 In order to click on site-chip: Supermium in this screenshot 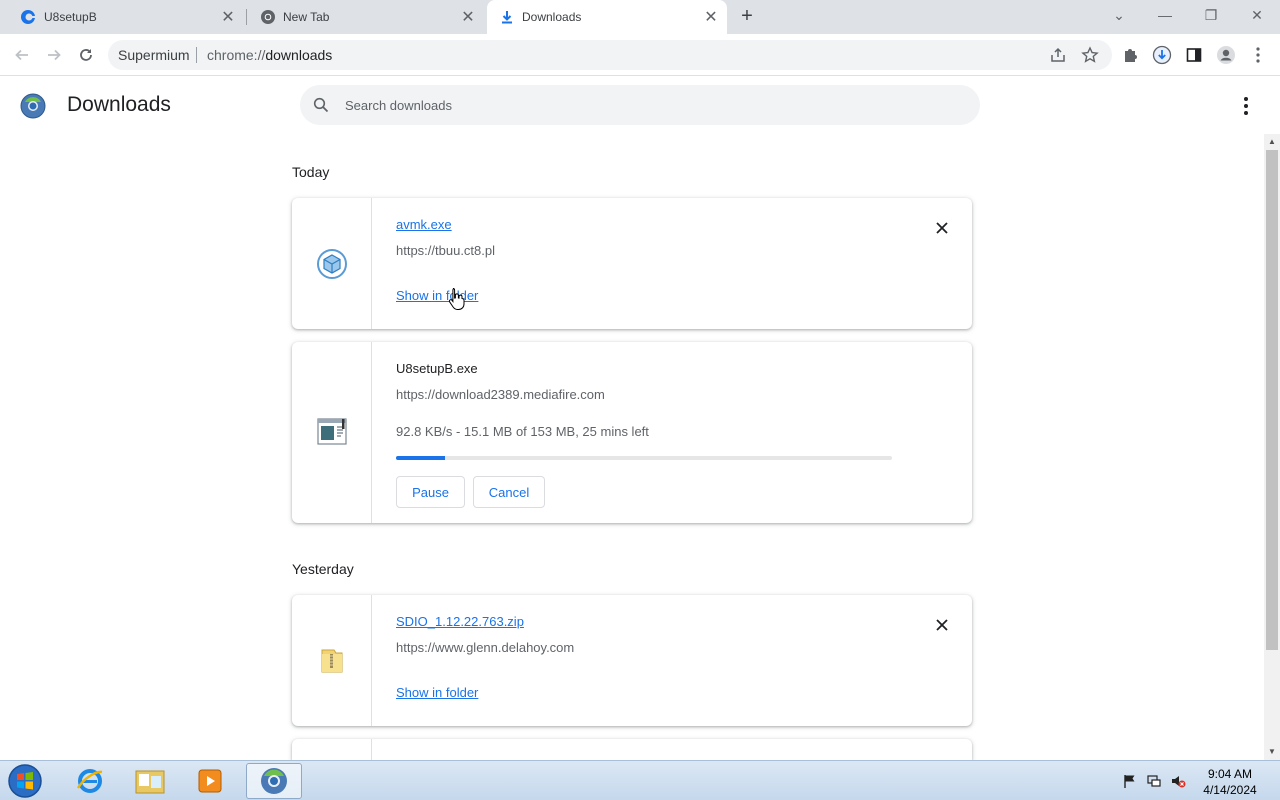, I will do `click(154, 55)`.